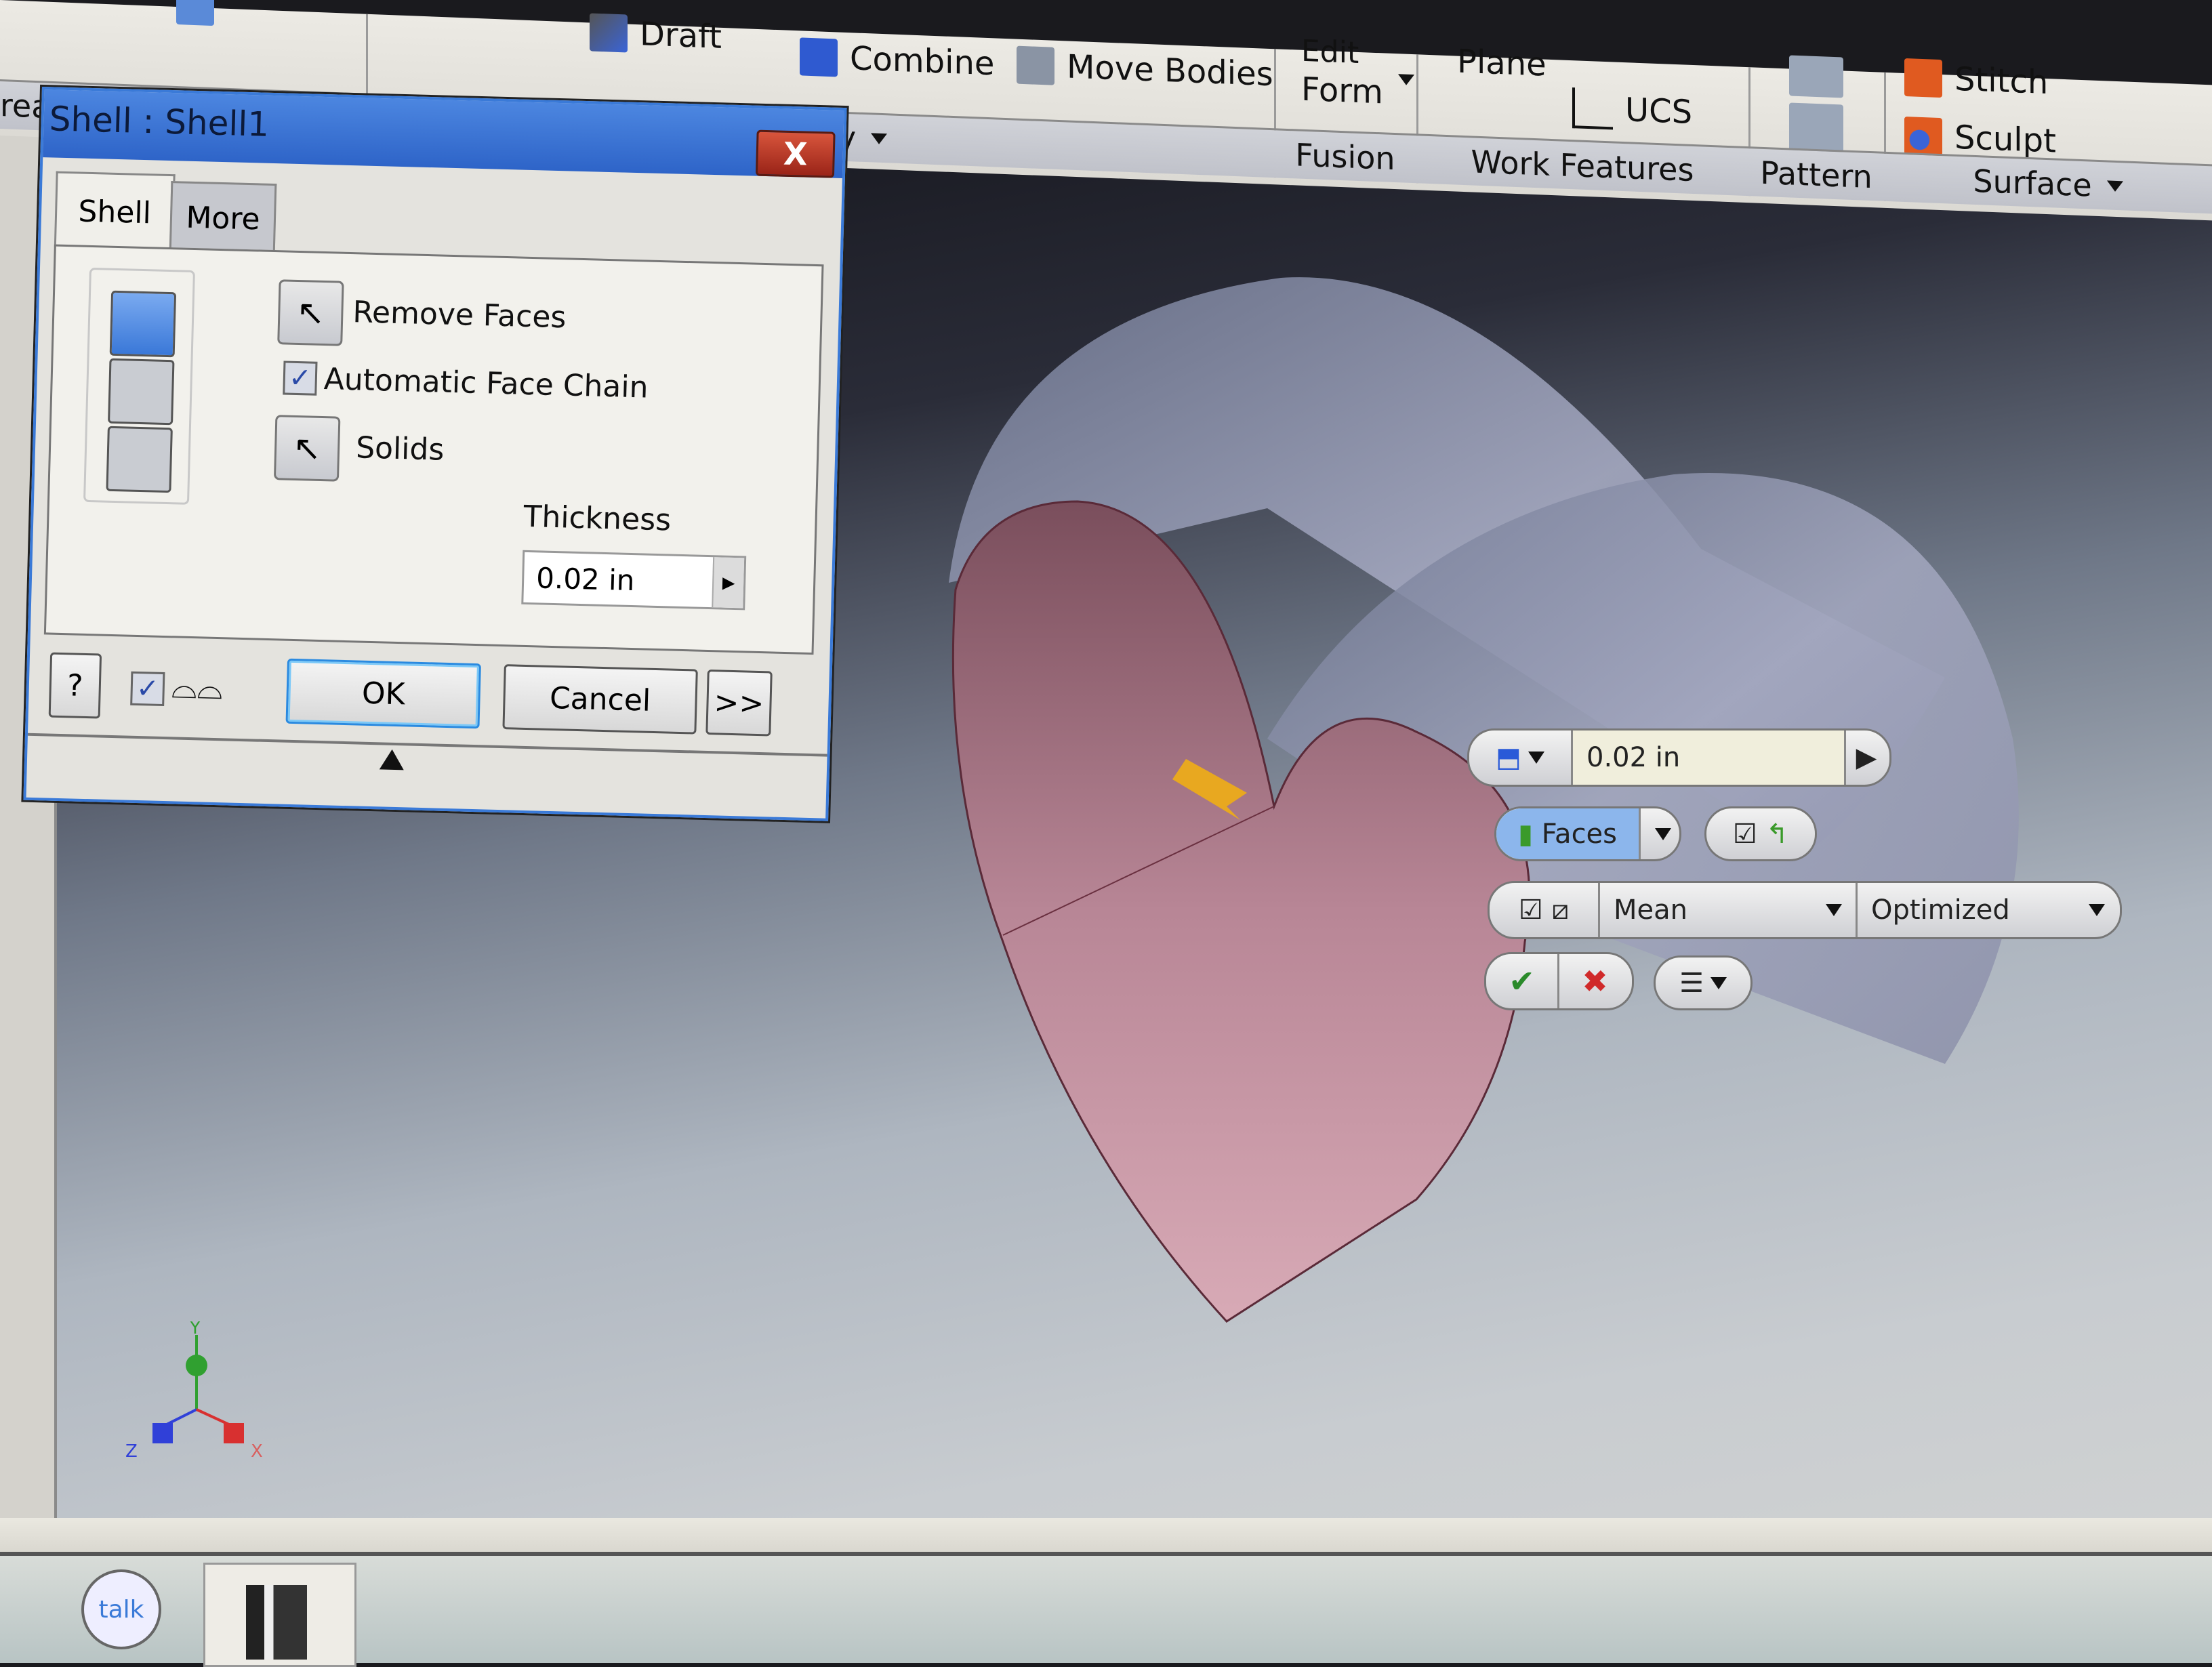 The width and height of the screenshot is (2212, 1667). I want to click on thickness-flyout-arrow-icon: ▶, so click(729, 583).